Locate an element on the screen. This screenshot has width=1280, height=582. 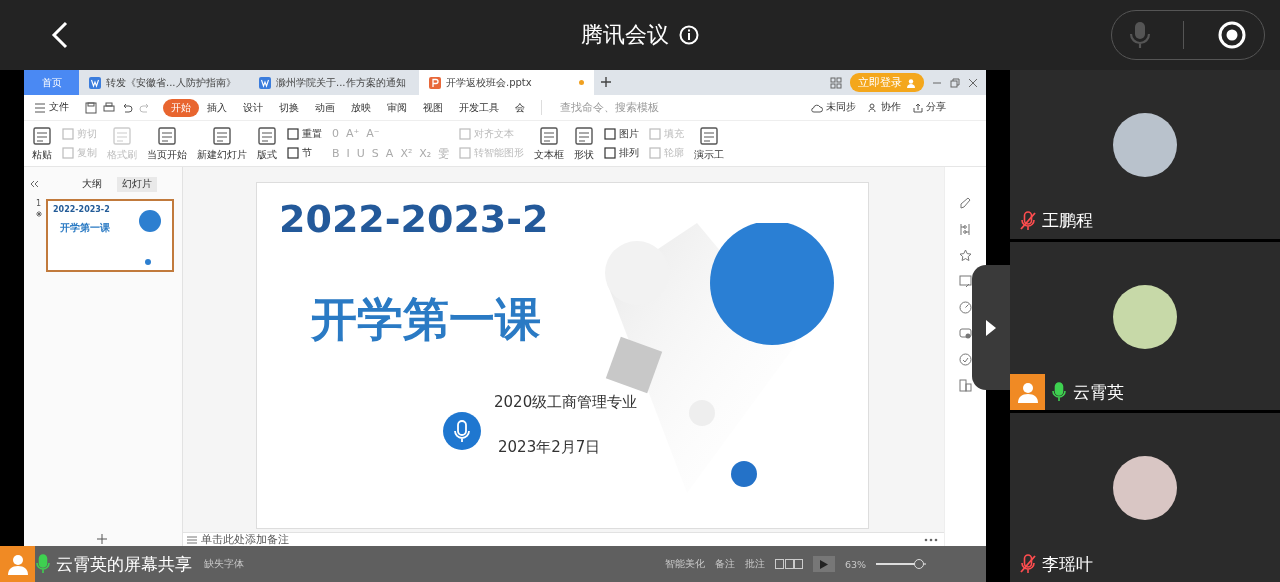
slide-heading: 开学第一课 is located at coordinates (426, 319).